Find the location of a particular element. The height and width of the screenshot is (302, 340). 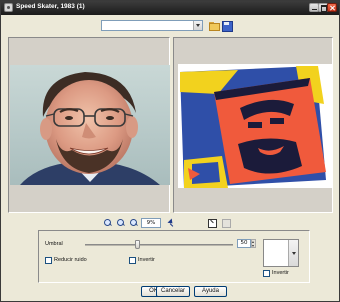

folder-icon is located at coordinates (214, 25).